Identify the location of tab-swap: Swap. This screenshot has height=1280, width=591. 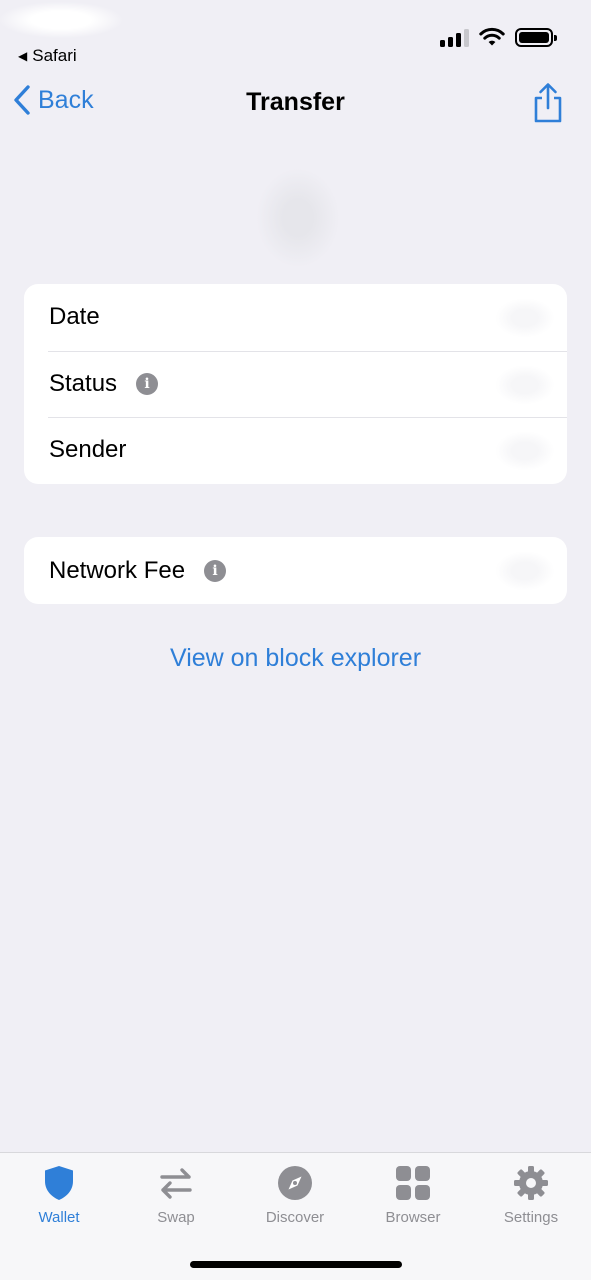
(176, 1194).